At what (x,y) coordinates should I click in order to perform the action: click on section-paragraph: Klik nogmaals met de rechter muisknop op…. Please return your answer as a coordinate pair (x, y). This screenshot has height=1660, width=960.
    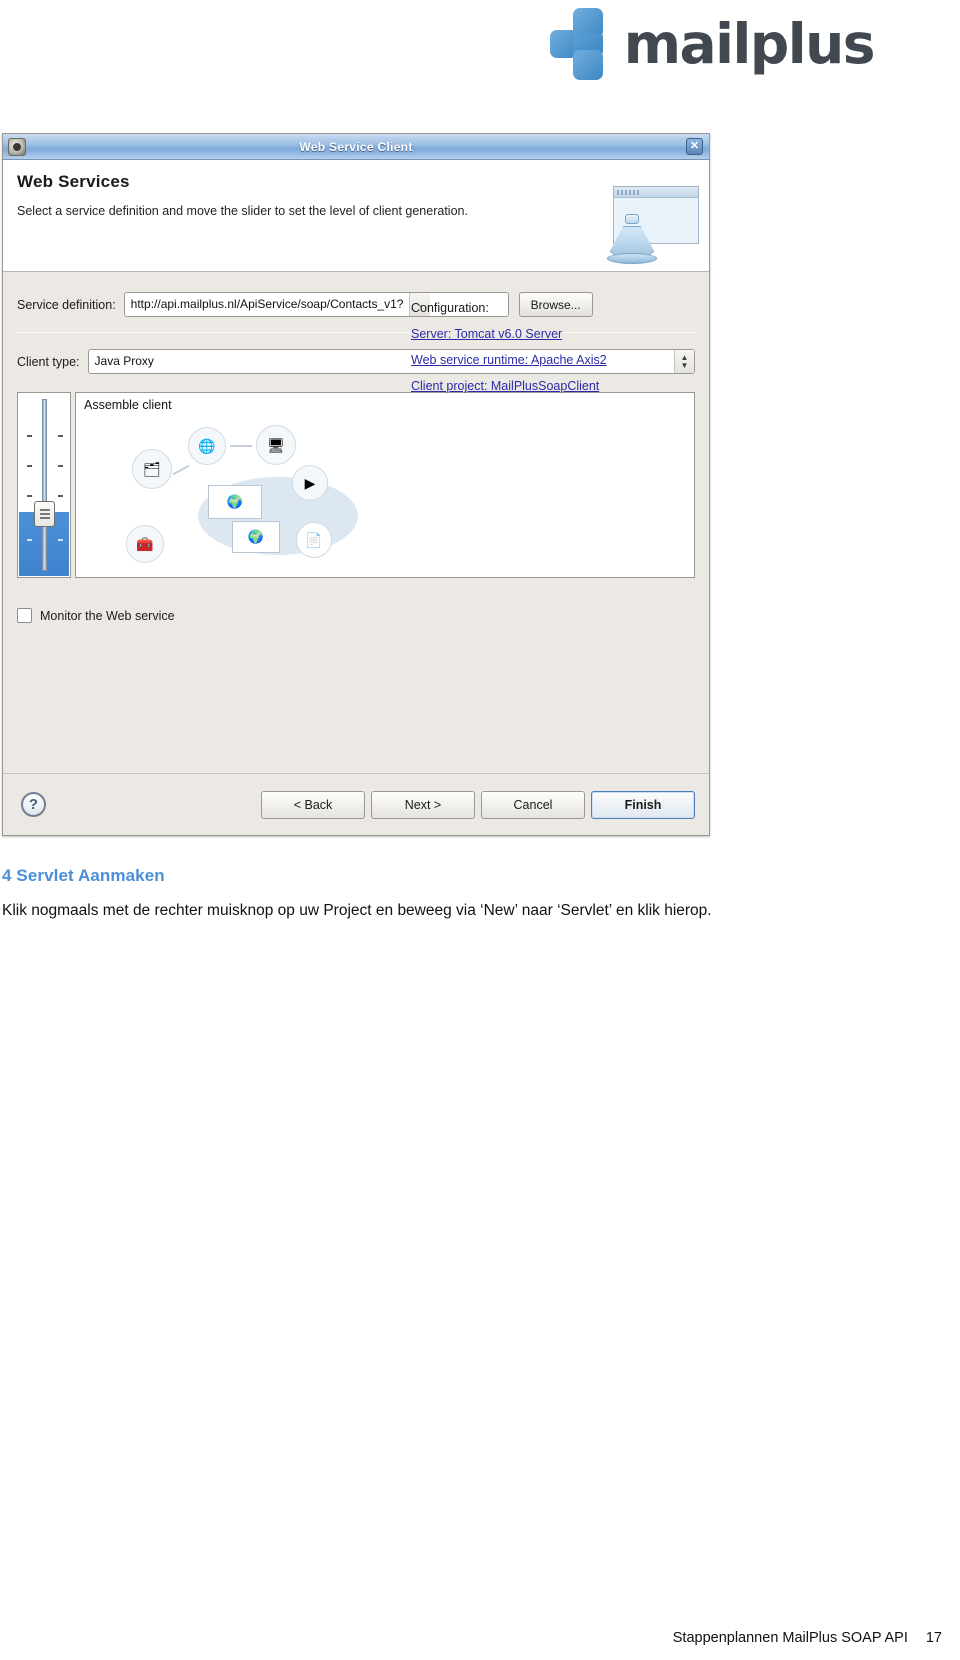
    Looking at the image, I should click on (357, 910).